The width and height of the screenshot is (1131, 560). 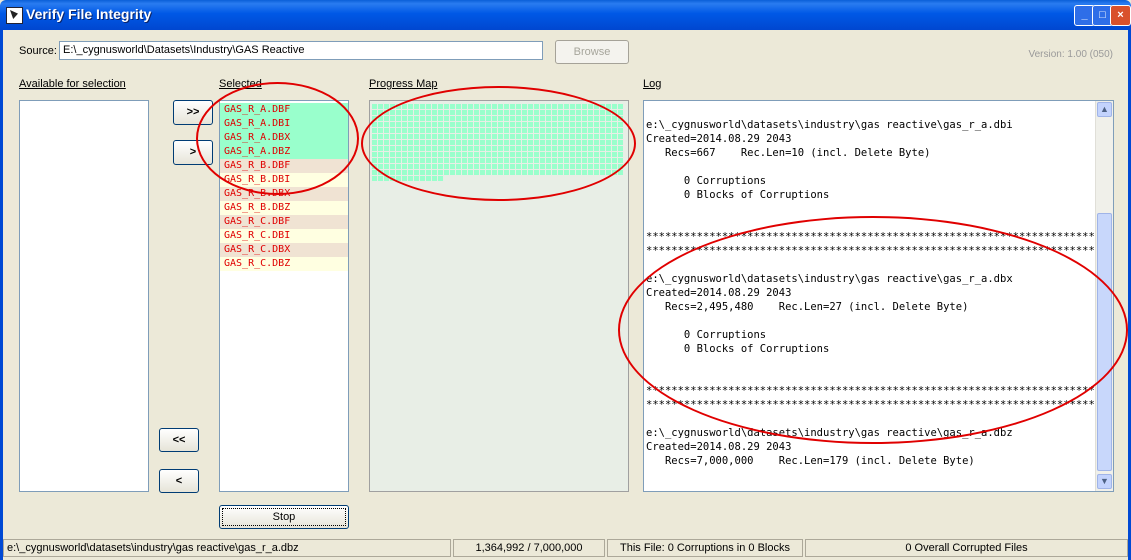 I want to click on stop-button: Stop, so click(x=284, y=517).